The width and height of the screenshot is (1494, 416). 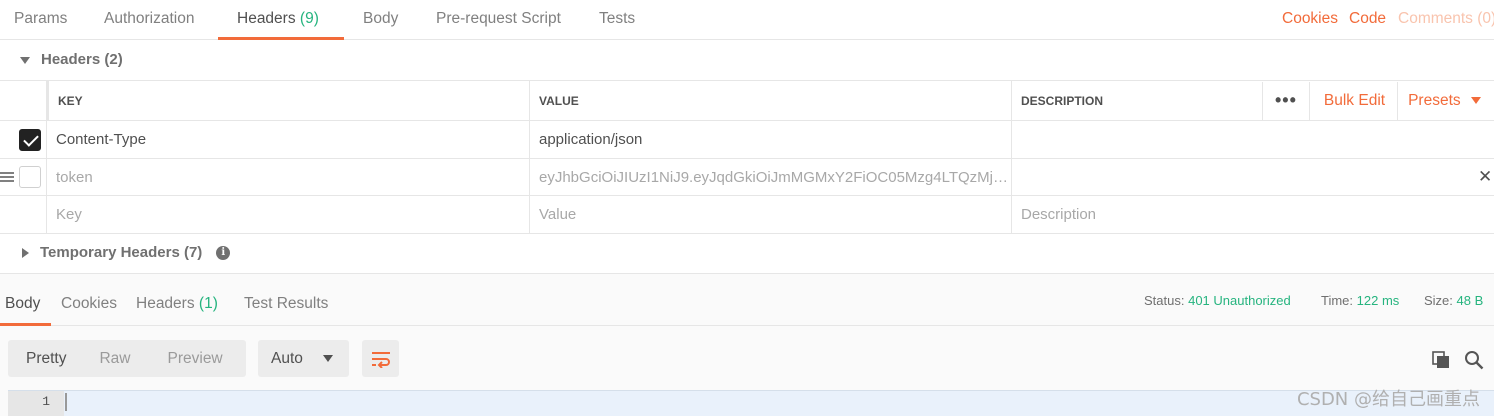 What do you see at coordinates (1367, 19) in the screenshot?
I see `code-link: Code` at bounding box center [1367, 19].